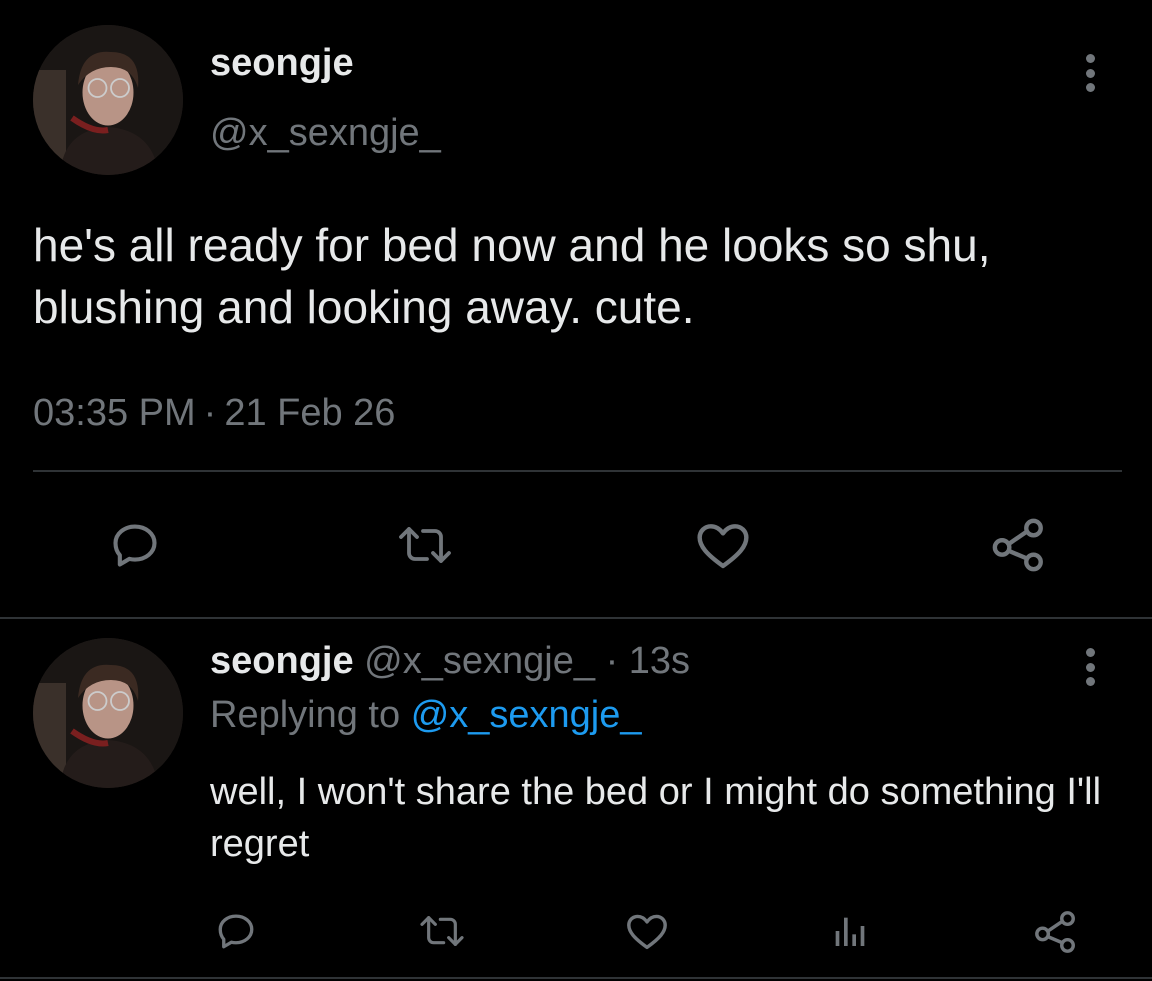  Describe the element at coordinates (659, 661) in the screenshot. I see `reply-time: 13s` at that location.